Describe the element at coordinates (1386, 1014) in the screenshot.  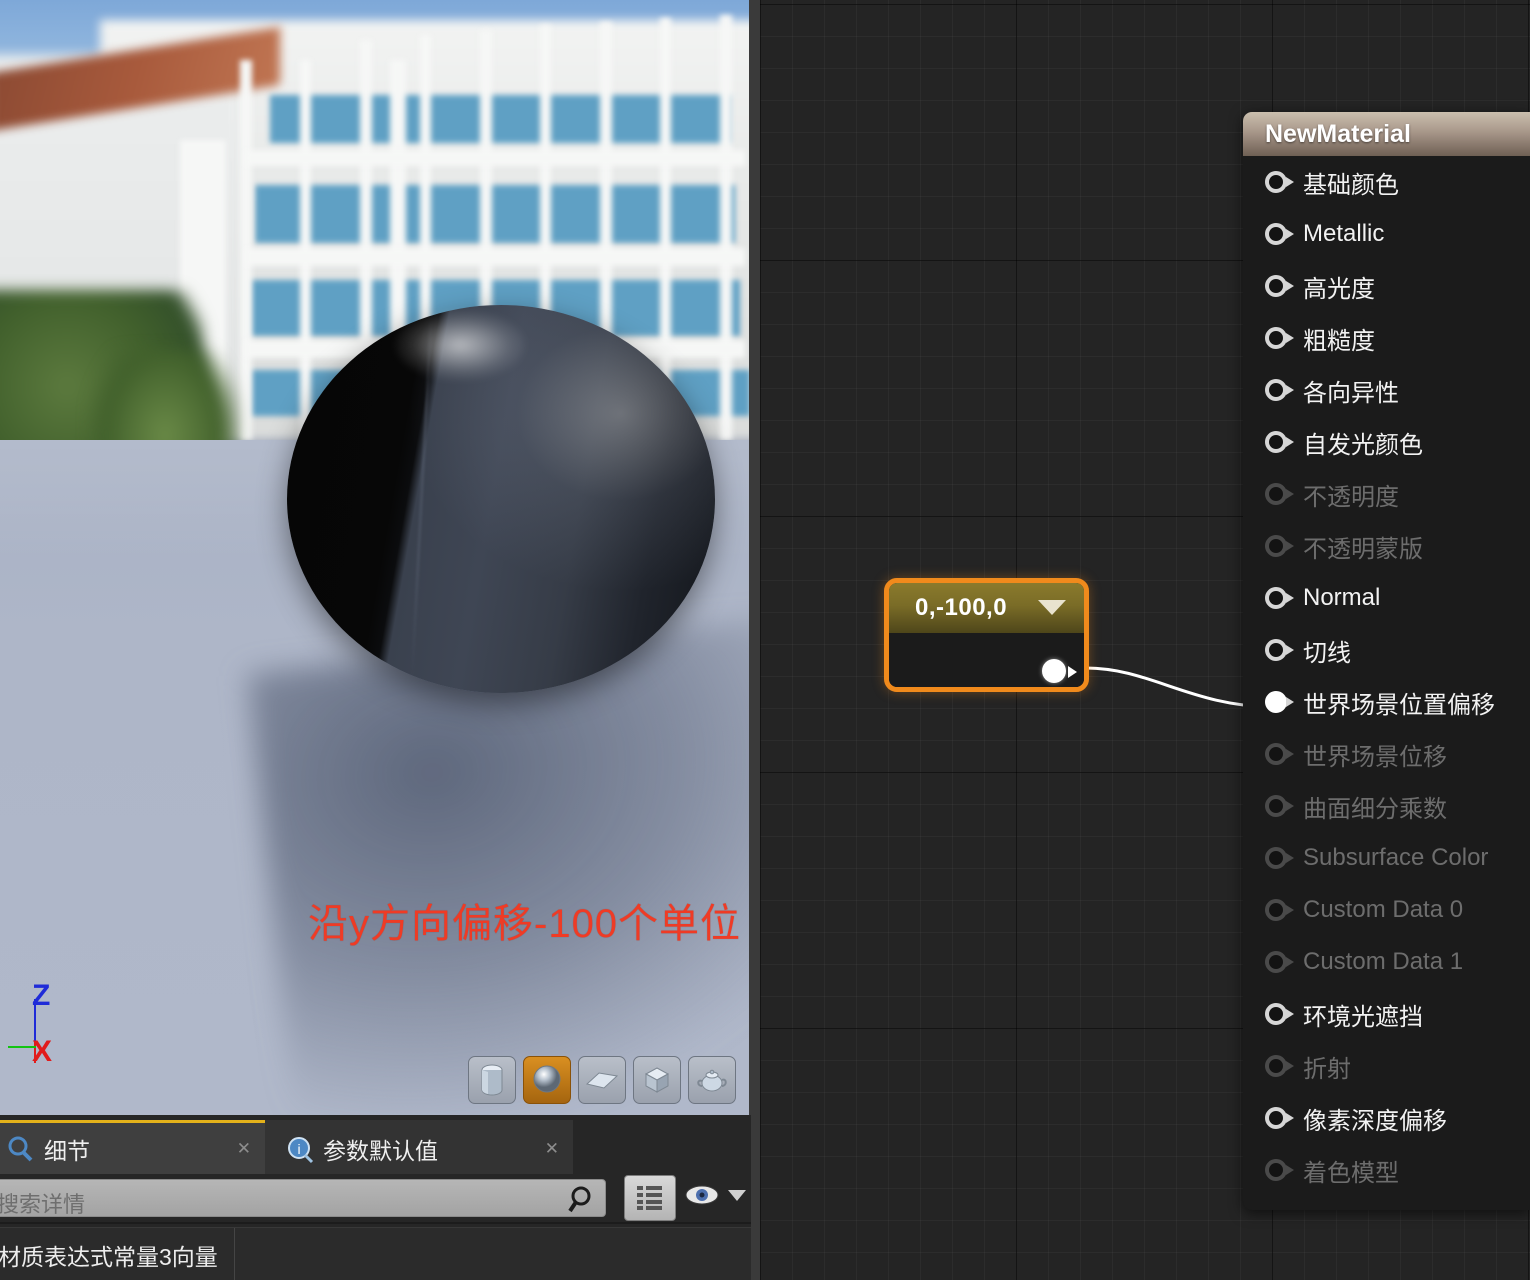
I see `material-pin-row: 环境光遮挡` at that location.